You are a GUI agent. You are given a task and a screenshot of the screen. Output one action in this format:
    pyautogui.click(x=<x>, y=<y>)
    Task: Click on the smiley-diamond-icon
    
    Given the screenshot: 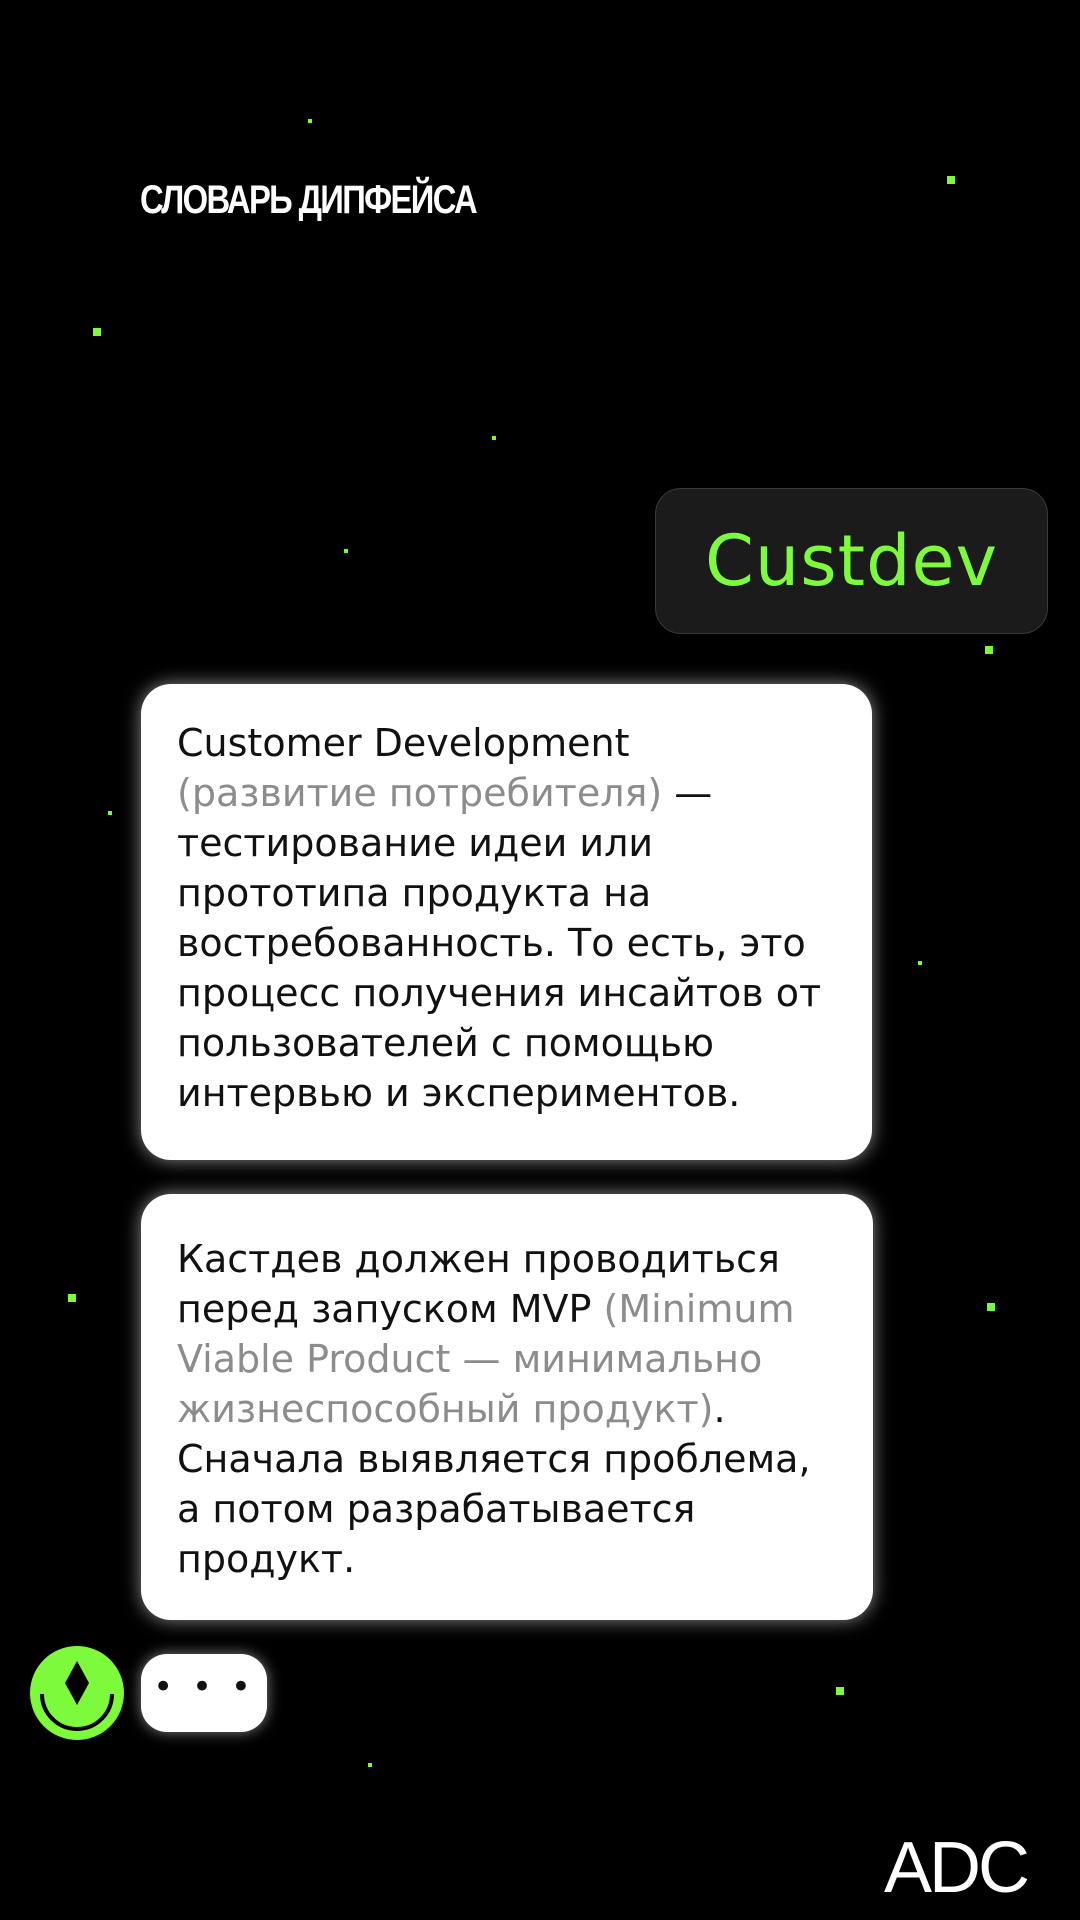 What is the action you would take?
    pyautogui.click(x=77, y=1696)
    